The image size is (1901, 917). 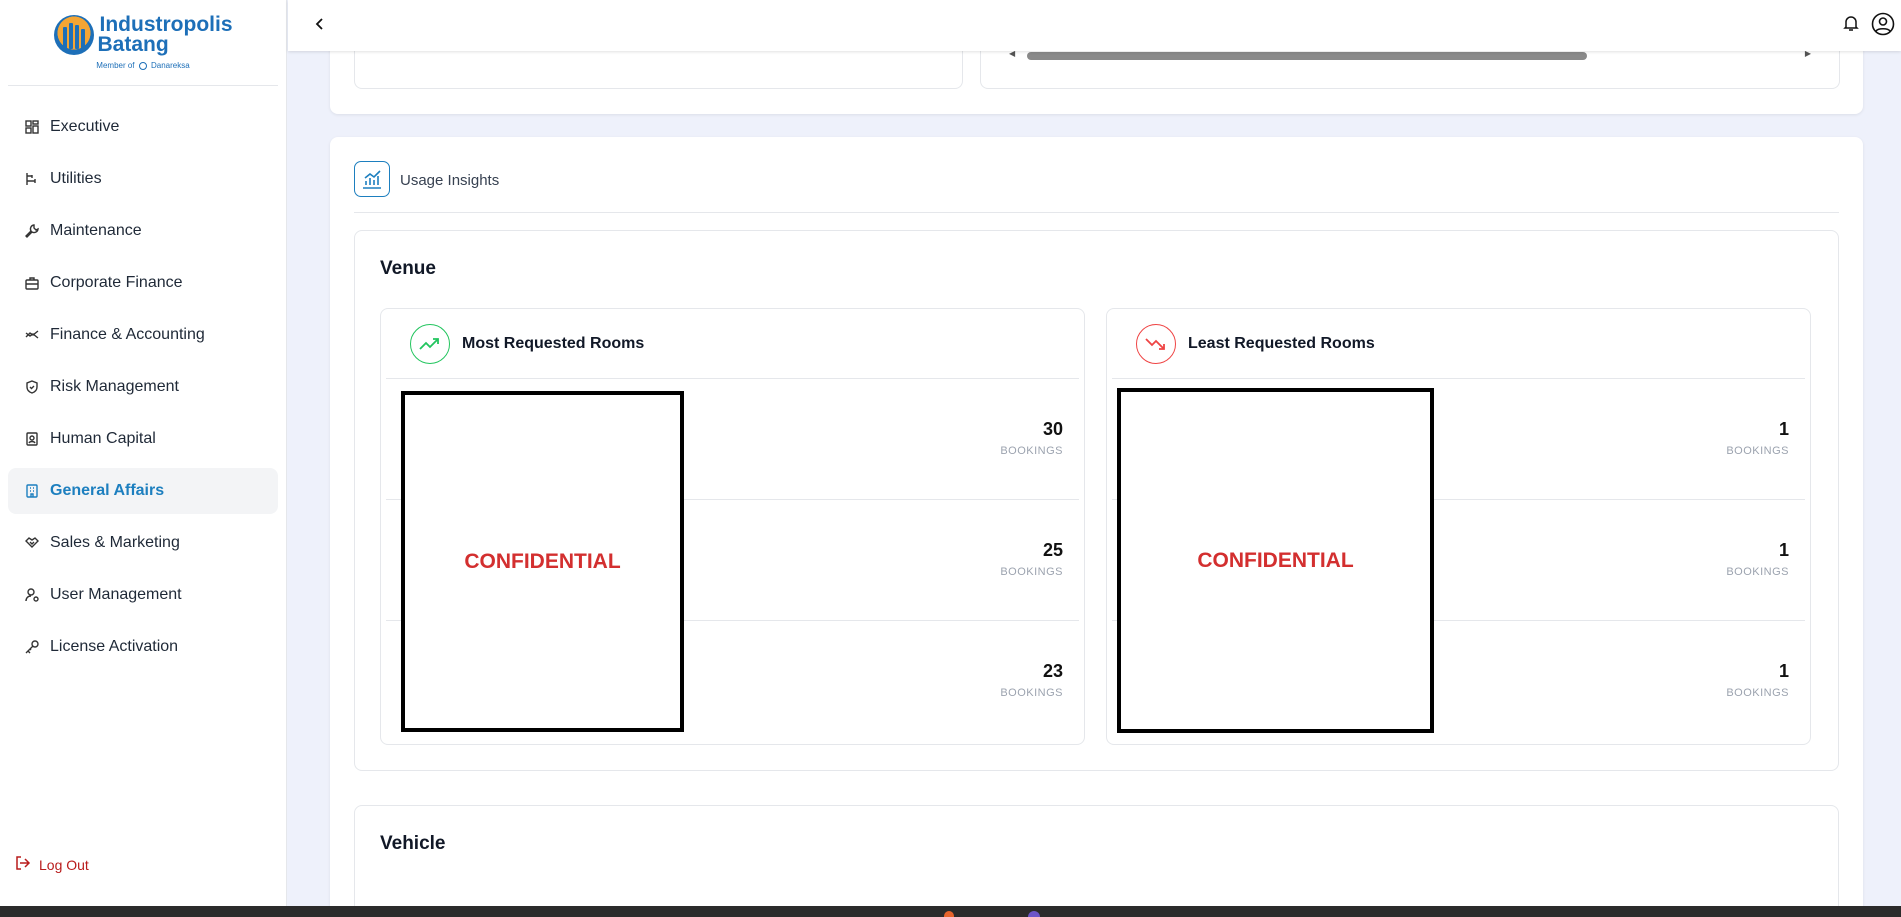 What do you see at coordinates (76, 178) in the screenshot?
I see `sidebar-item-label: Utilities` at bounding box center [76, 178].